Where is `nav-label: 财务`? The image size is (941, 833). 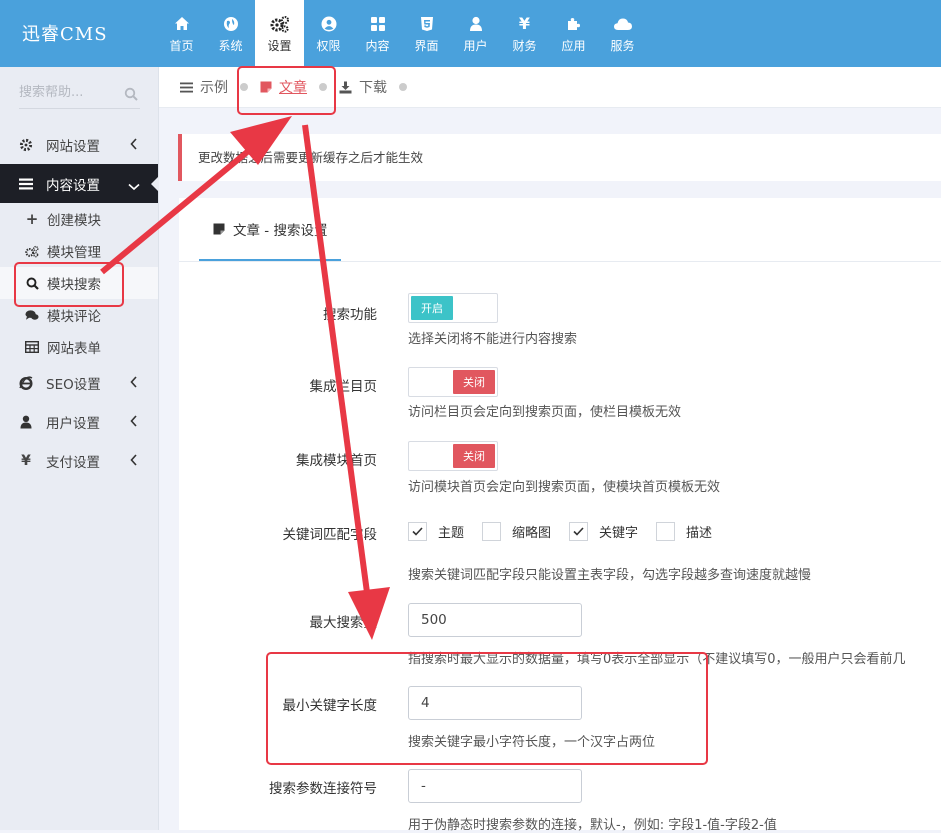 nav-label: 财务 is located at coordinates (524, 45).